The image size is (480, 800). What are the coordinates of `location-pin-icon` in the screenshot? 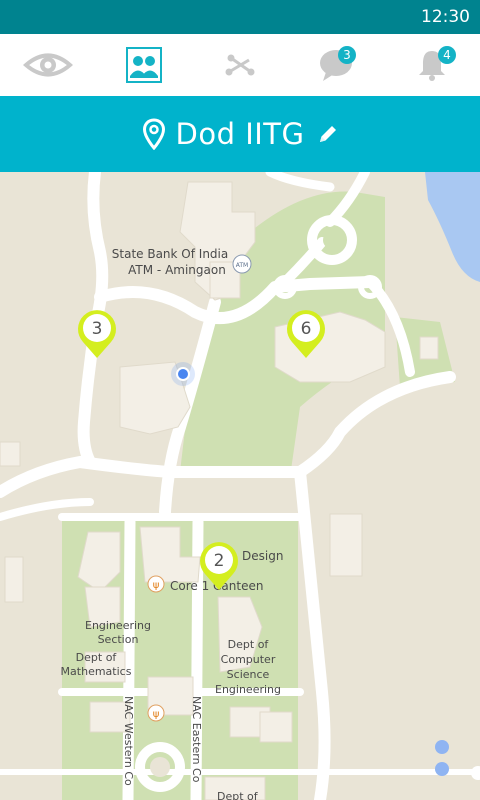 It's located at (153, 134).